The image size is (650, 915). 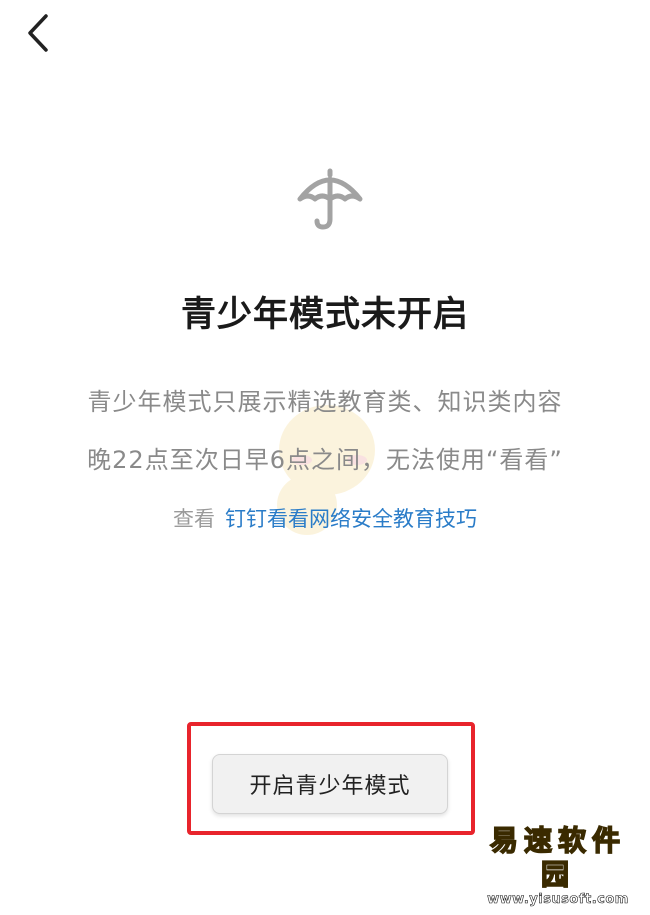 I want to click on description-line-2: 晚22点至次日早6点之间，无法使用“看看”, so click(x=325, y=460).